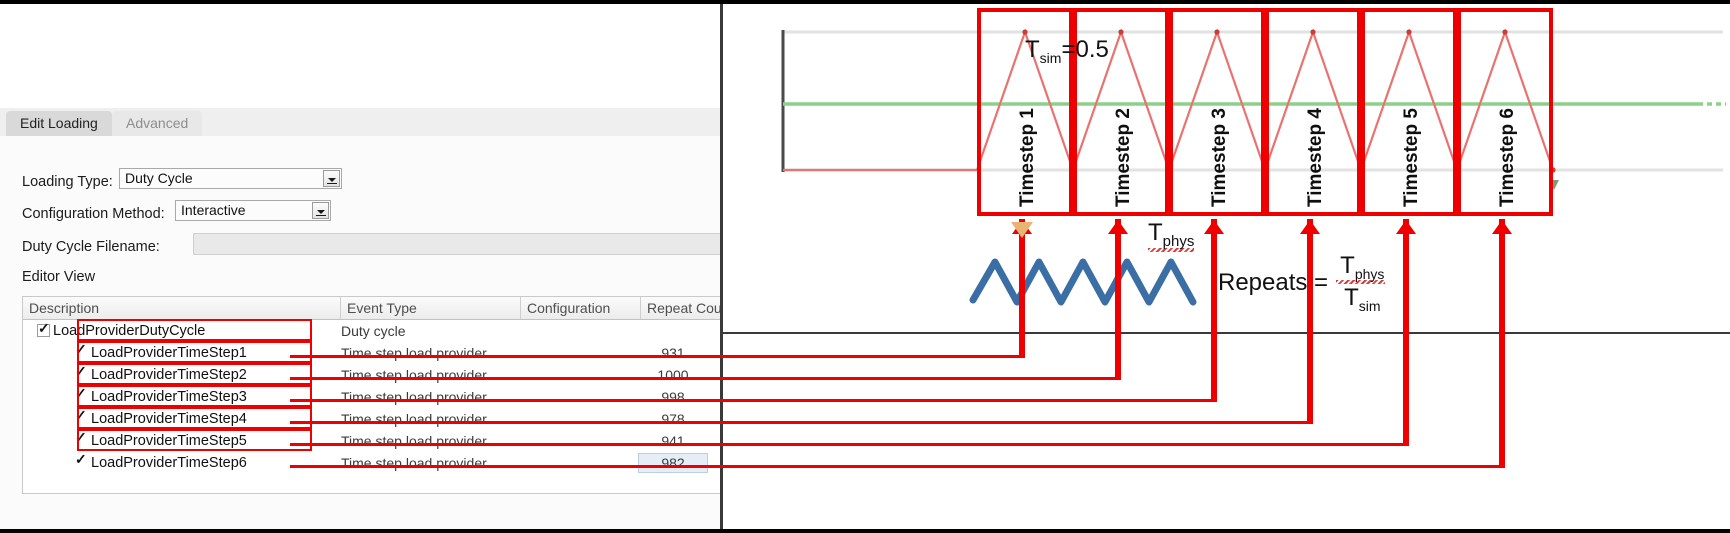 This screenshot has width=1730, height=533. I want to click on tphys-annotation: Tphys, so click(1171, 235).